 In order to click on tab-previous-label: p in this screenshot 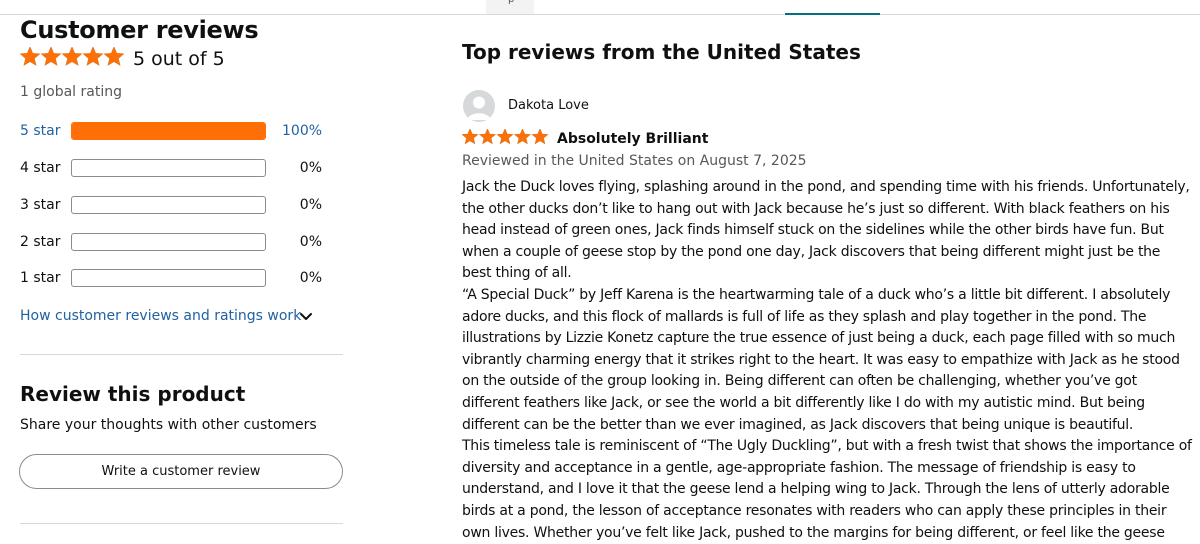, I will do `click(511, 2)`.